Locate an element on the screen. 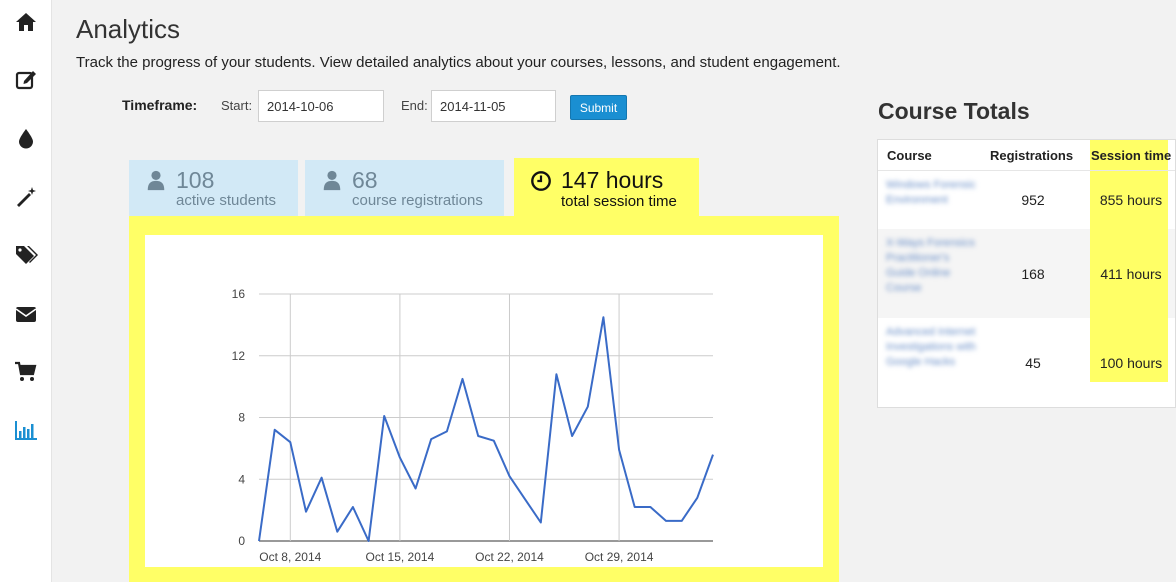  nav-cart is located at coordinates (26, 372).